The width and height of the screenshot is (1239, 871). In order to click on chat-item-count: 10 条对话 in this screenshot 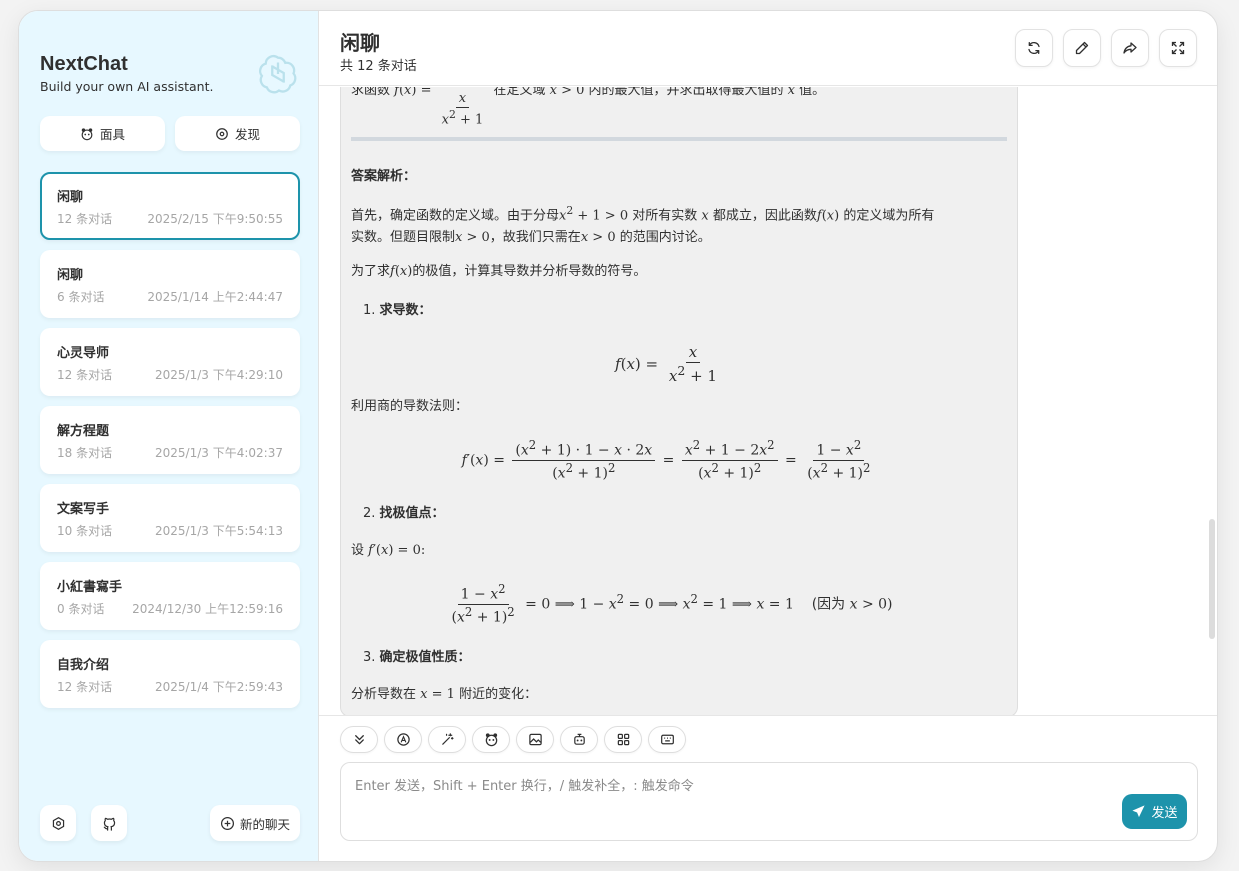, I will do `click(85, 531)`.